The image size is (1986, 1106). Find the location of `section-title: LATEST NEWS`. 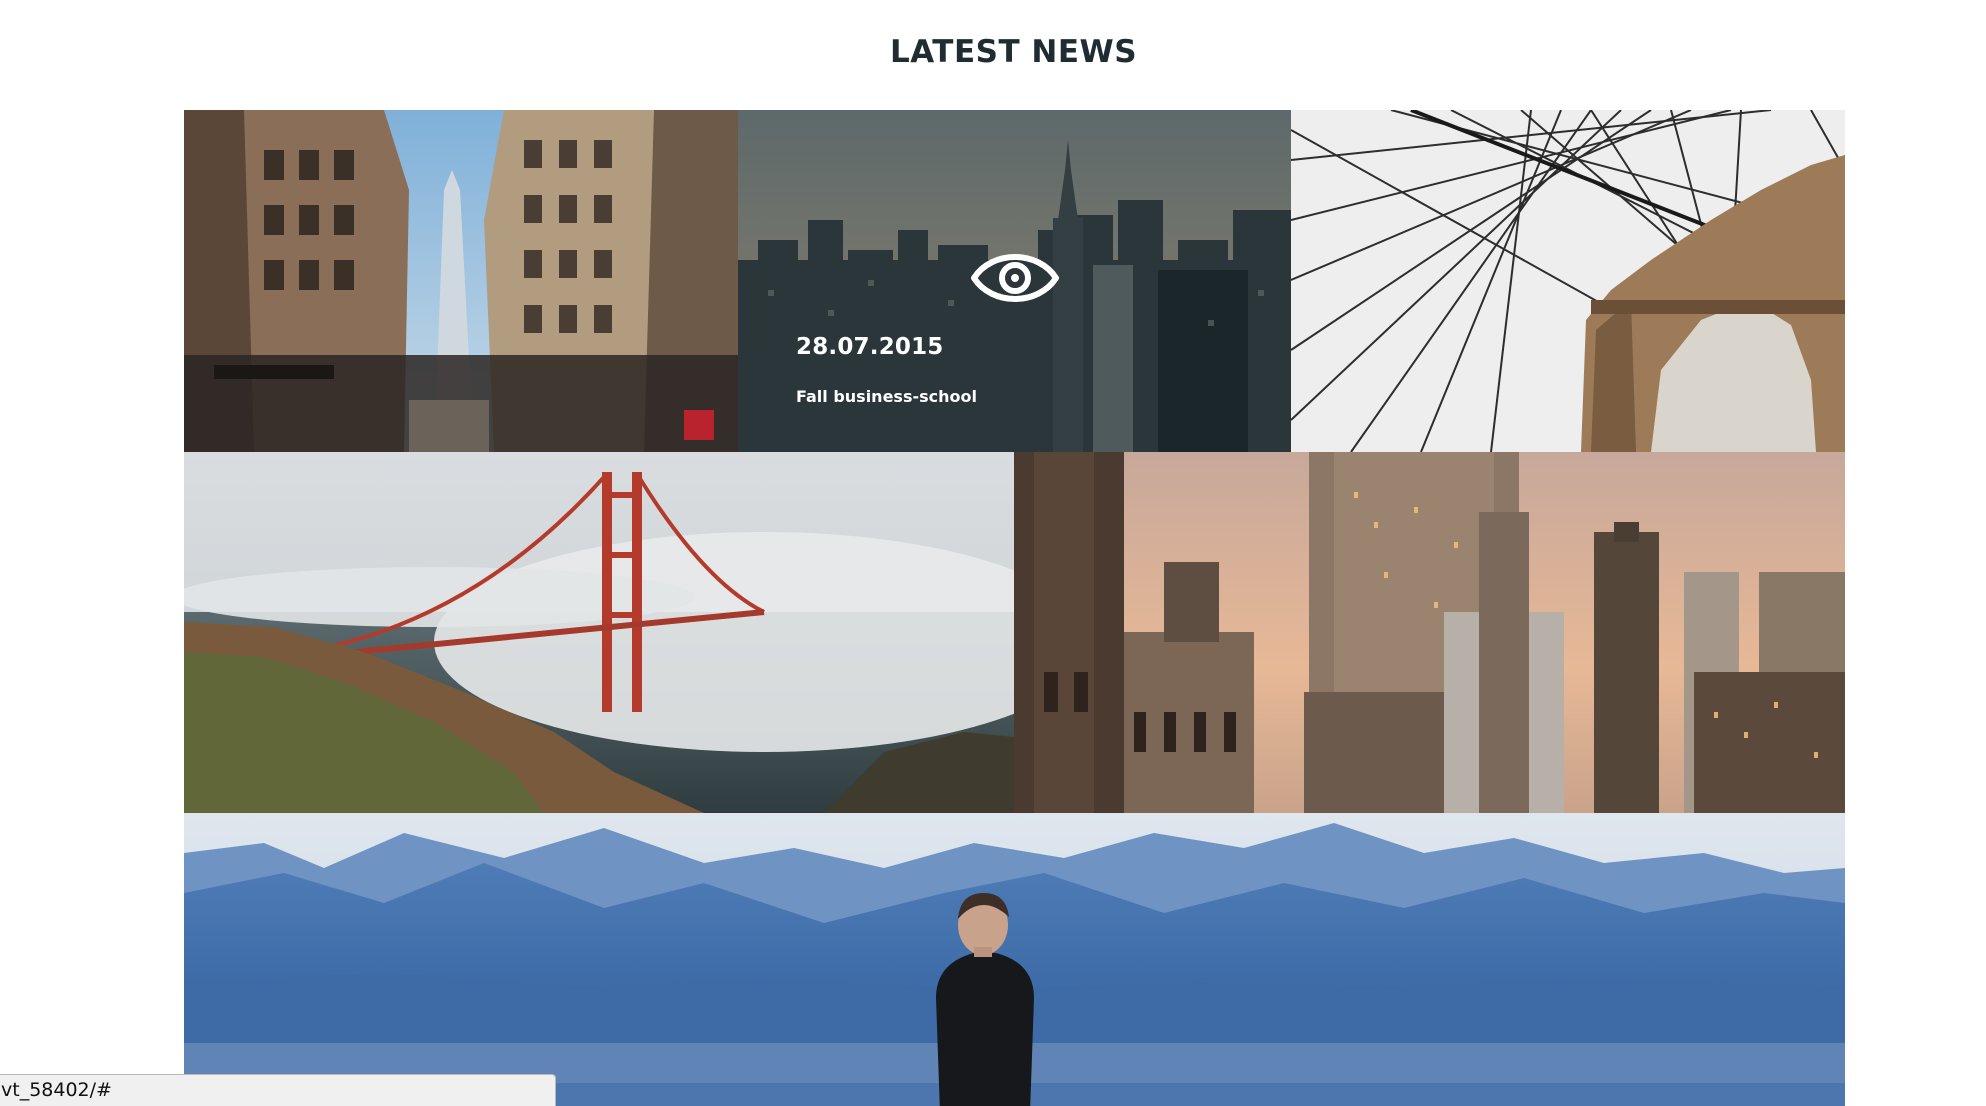

section-title: LATEST NEWS is located at coordinates (1013, 52).